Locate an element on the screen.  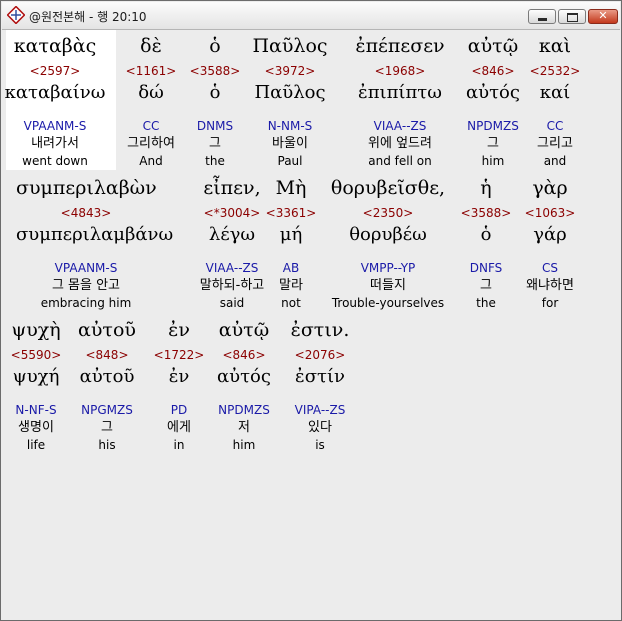
interlinear-word: καὶ <2532> καί CC 그리고 and is located at coordinates (553, 99).